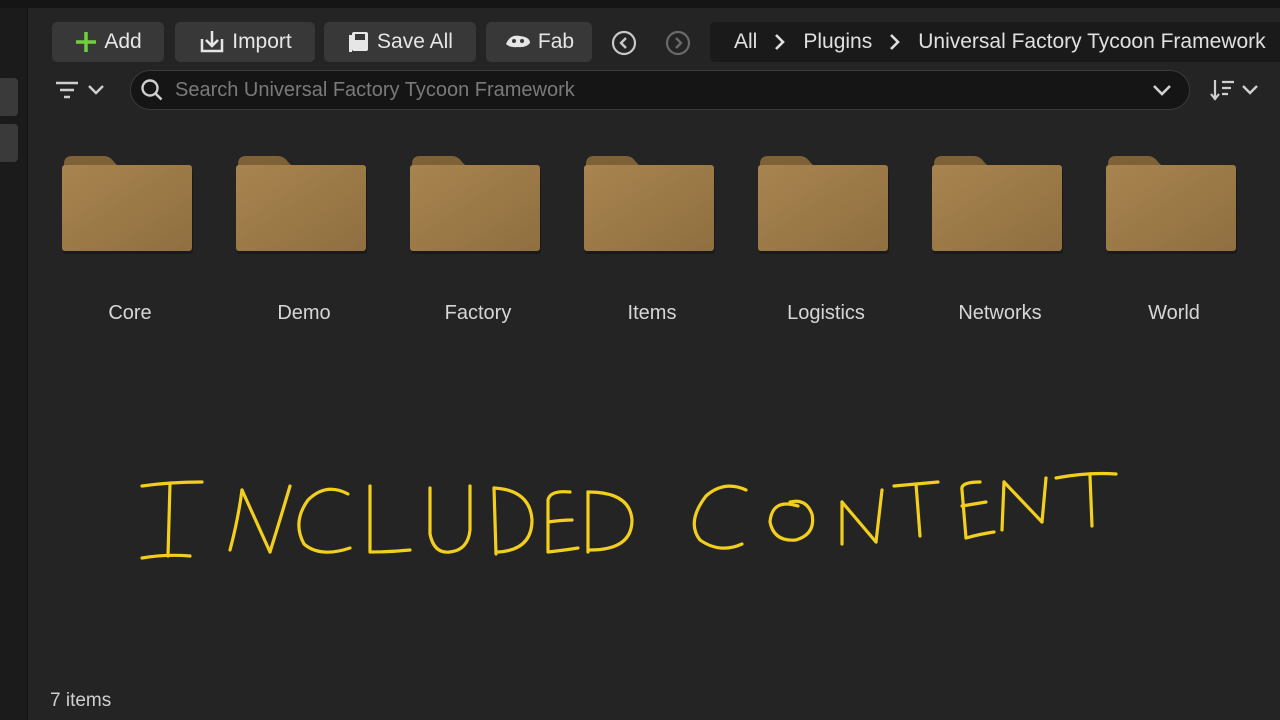  I want to click on search-input, so click(653, 90).